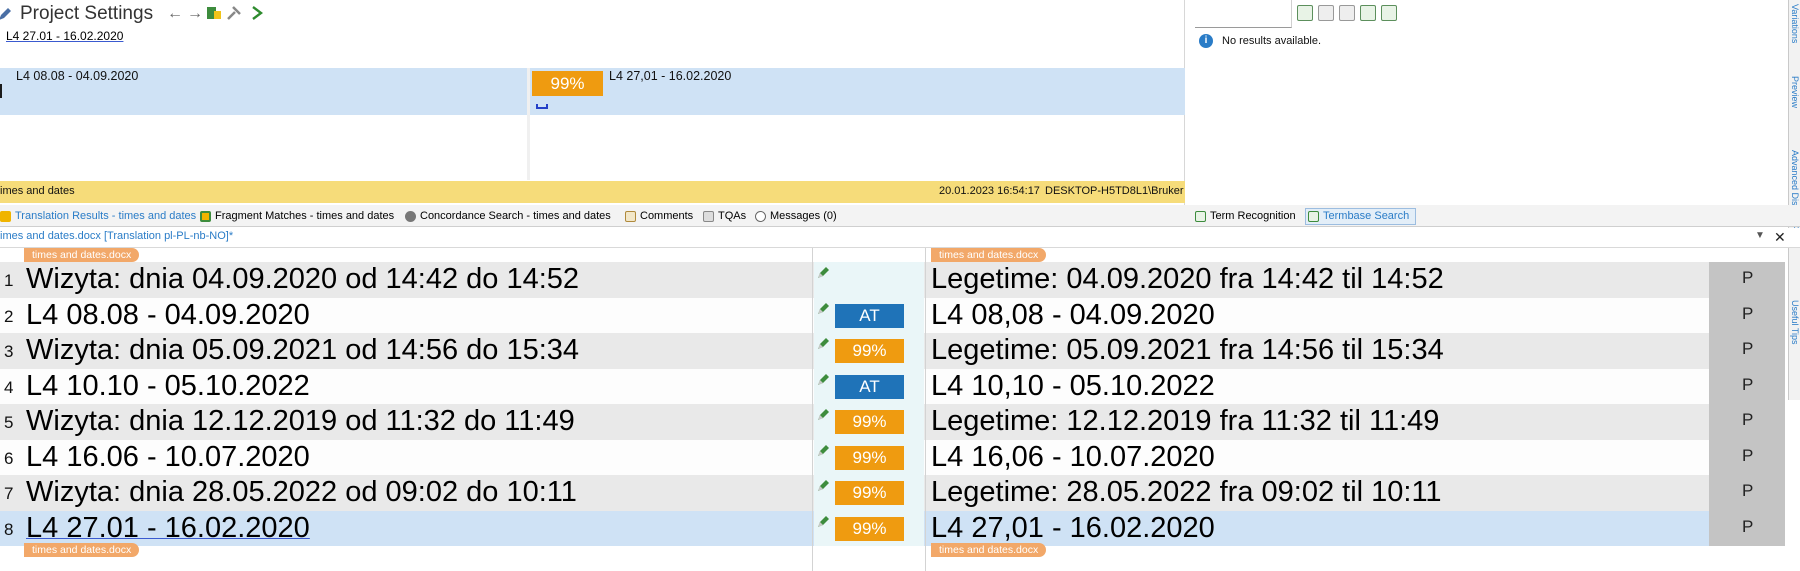 This screenshot has height=571, width=1800. I want to click on segment-number: 5, so click(9, 422).